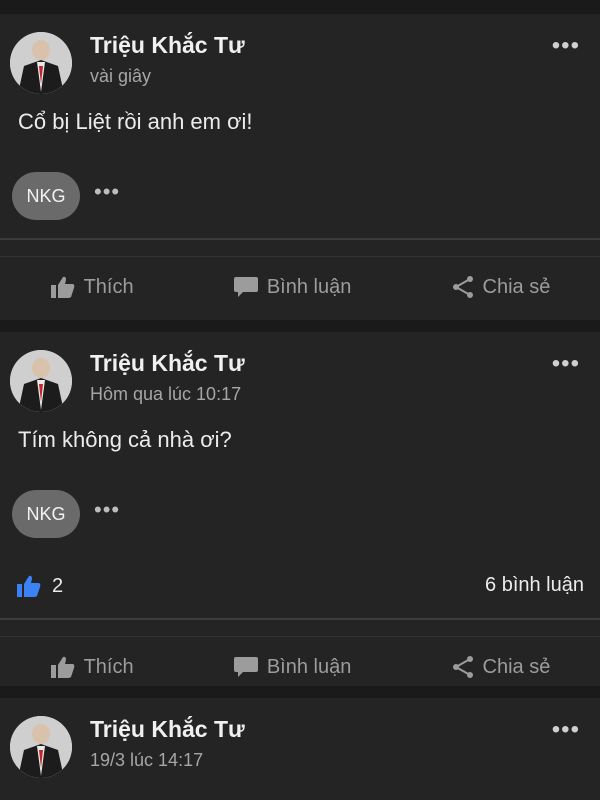 The image size is (600, 800). Describe the element at coordinates (120, 76) in the screenshot. I see `post-time: vài giây` at that location.